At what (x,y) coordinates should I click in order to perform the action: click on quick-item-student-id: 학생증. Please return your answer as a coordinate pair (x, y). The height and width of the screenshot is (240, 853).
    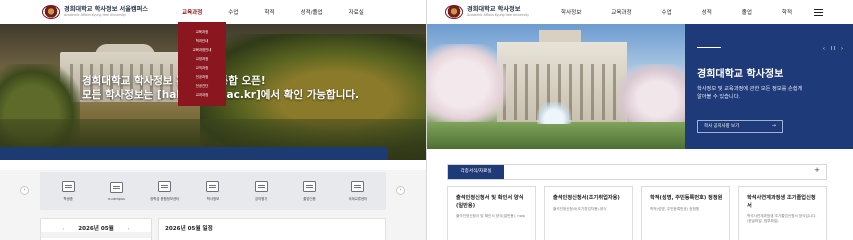
    Looking at the image, I should click on (68, 191).